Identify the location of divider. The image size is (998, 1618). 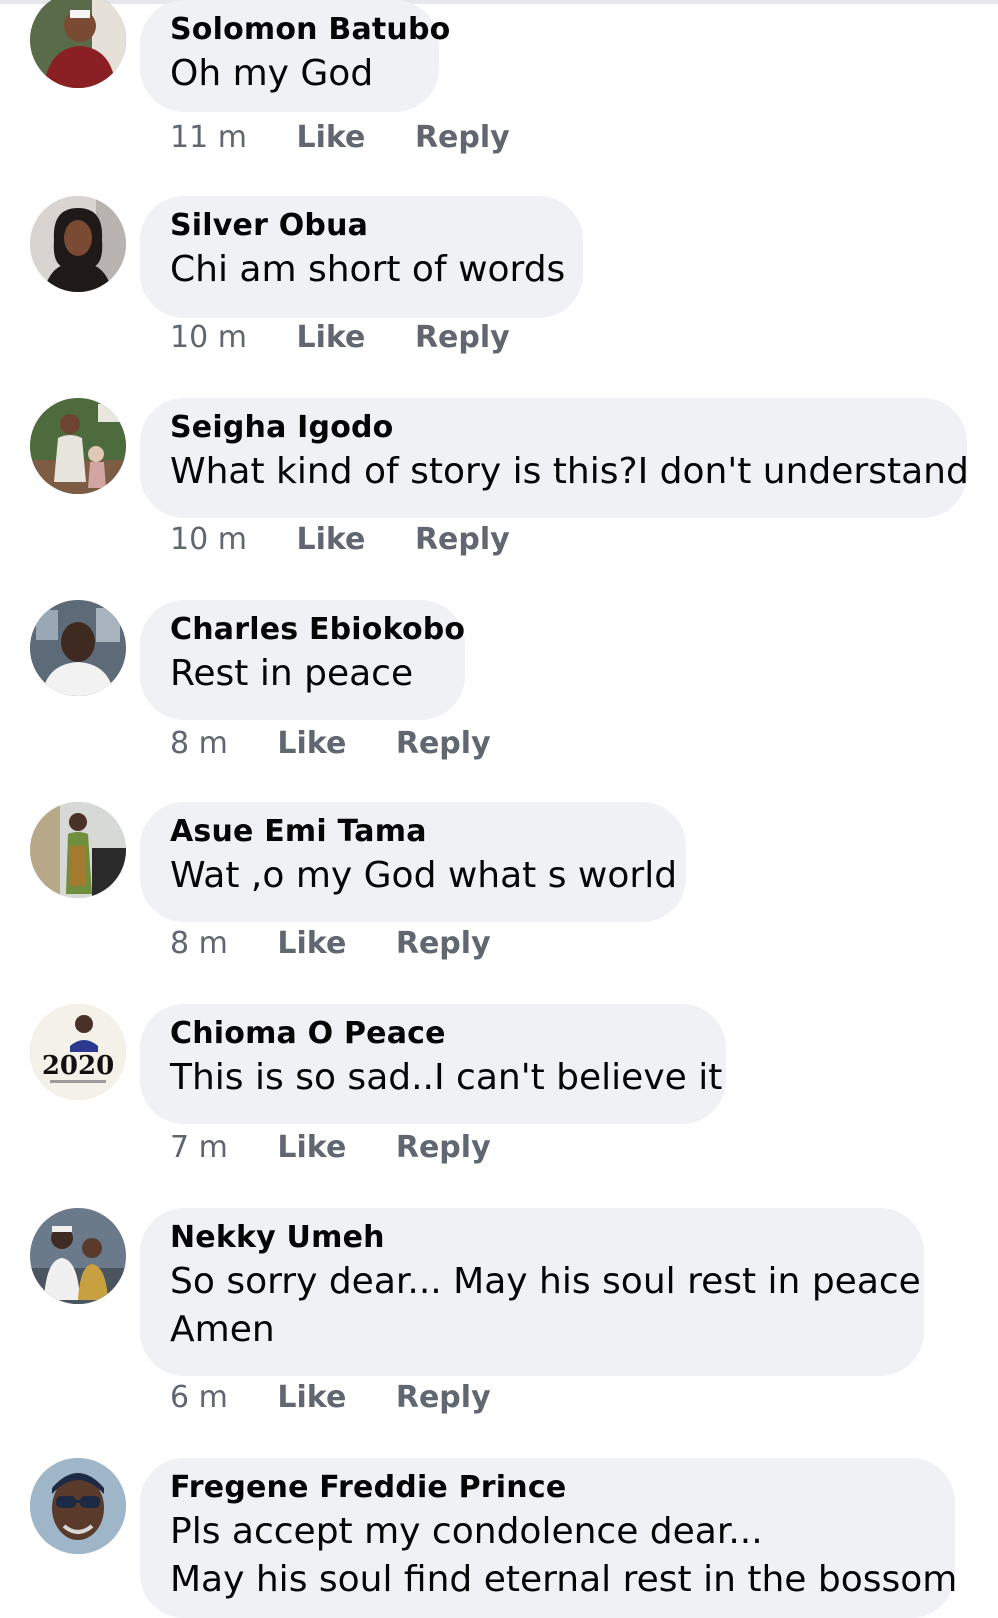
(499, 2).